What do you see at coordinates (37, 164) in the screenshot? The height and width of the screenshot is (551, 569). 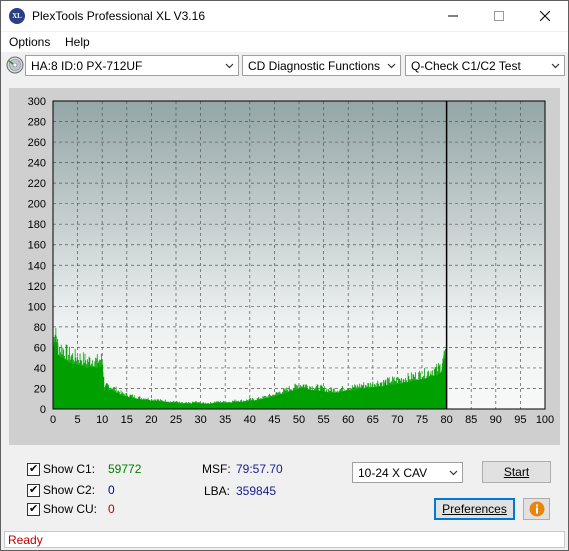 I see `y-tick-label: 240` at bounding box center [37, 164].